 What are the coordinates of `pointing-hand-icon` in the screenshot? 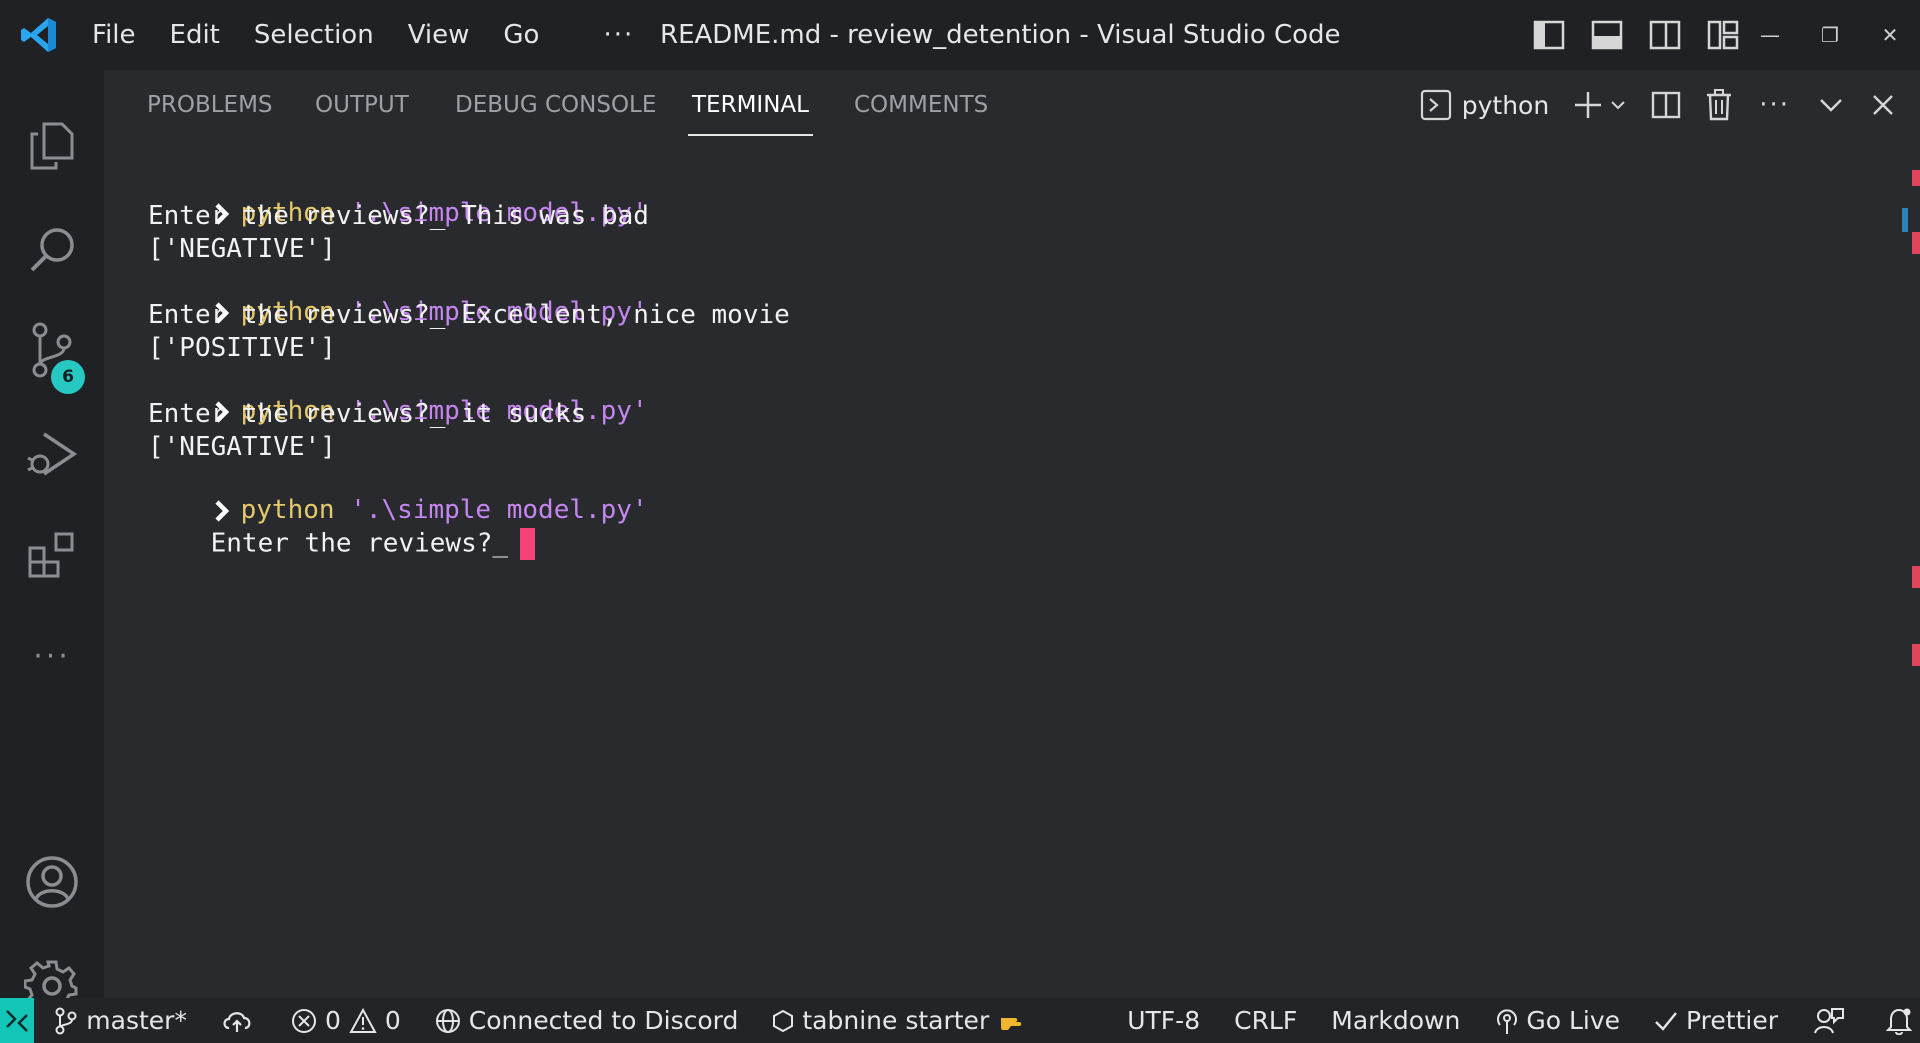 It's located at (1011, 1023).